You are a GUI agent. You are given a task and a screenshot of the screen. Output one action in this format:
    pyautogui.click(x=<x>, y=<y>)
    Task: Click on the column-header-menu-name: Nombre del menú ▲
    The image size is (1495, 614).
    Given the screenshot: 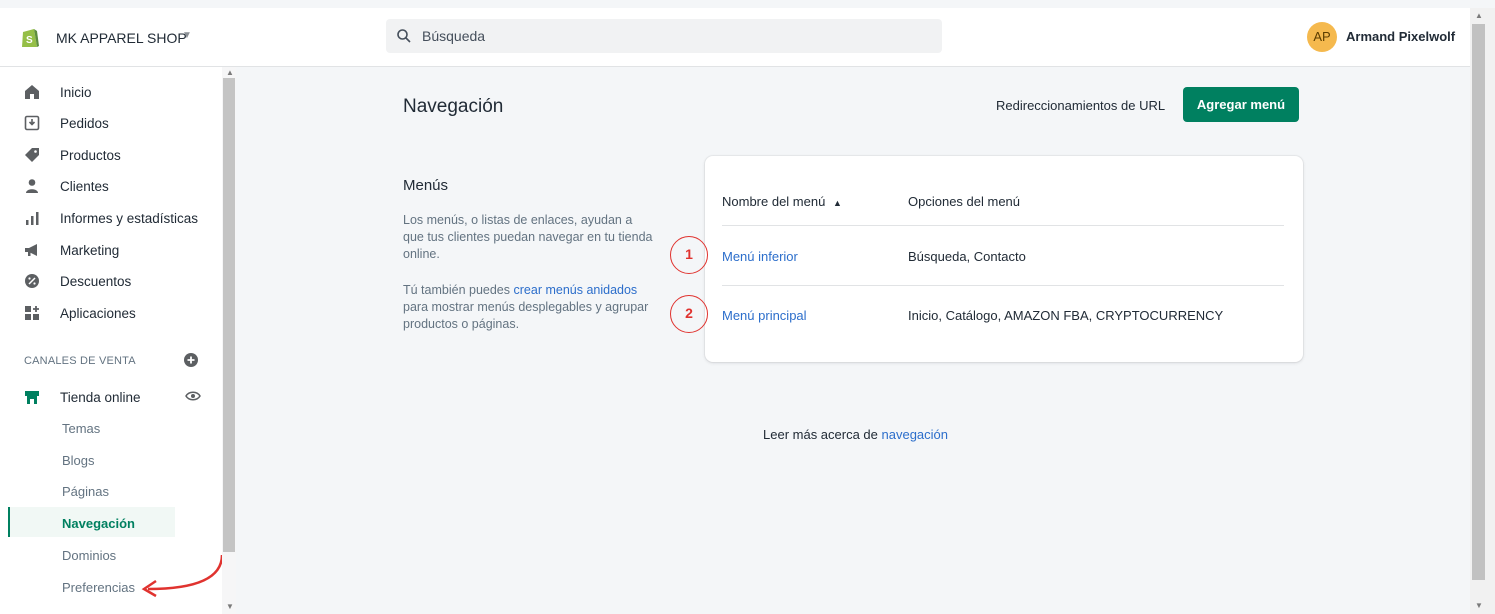 What is the action you would take?
    pyautogui.click(x=782, y=201)
    